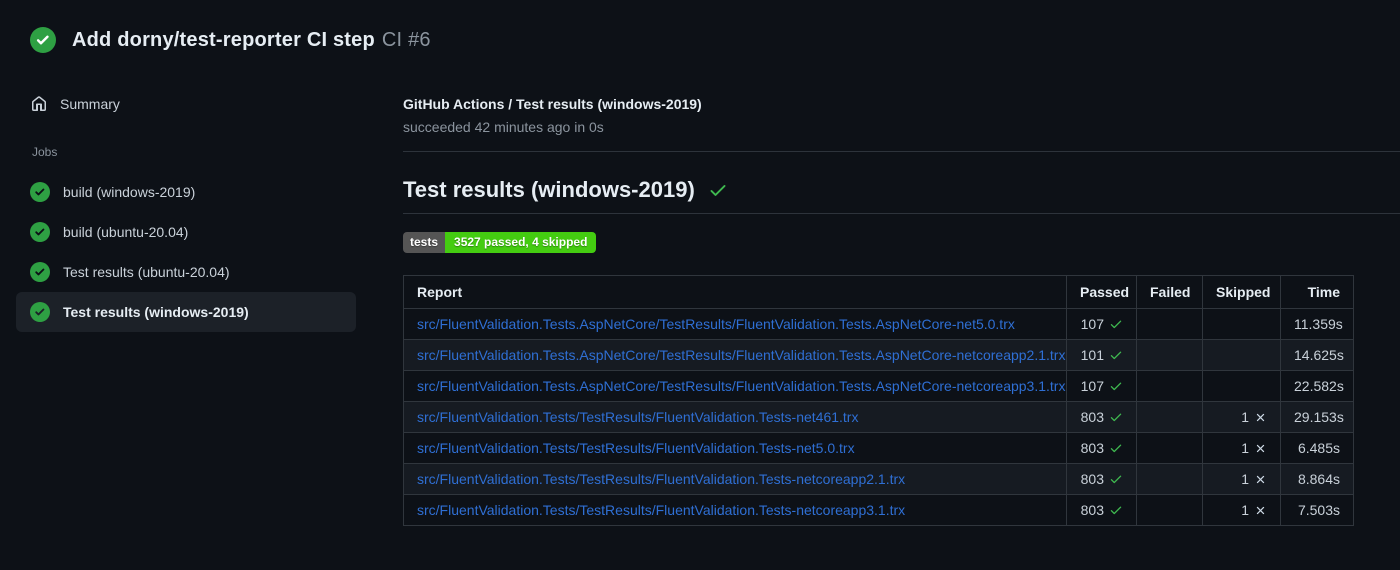 Image resolution: width=1400 pixels, height=570 pixels. What do you see at coordinates (406, 39) in the screenshot?
I see `run-number: CI #6` at bounding box center [406, 39].